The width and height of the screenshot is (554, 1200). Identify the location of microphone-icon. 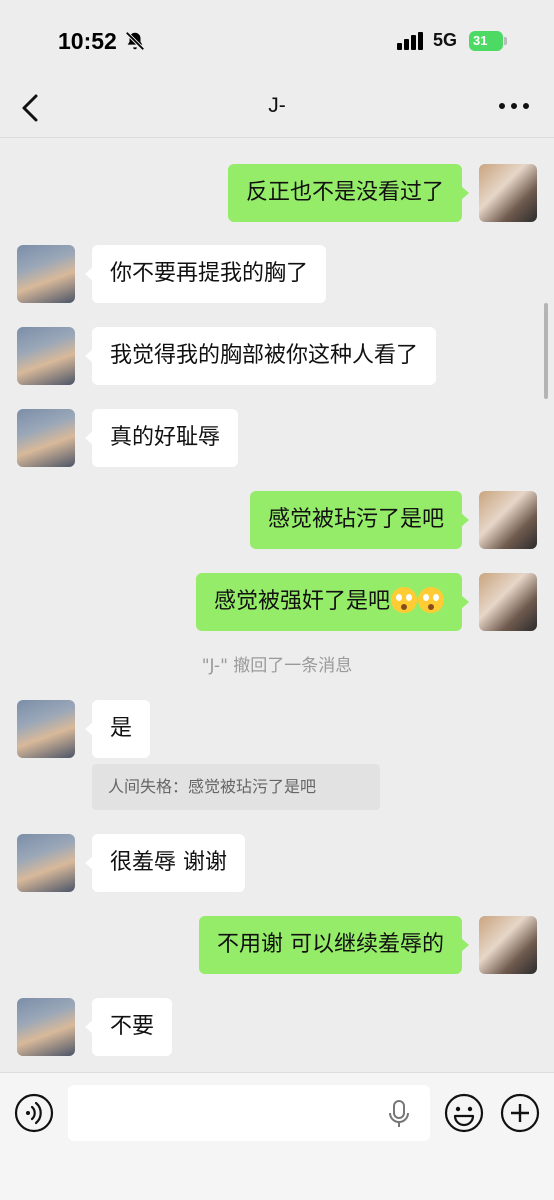
(399, 1114).